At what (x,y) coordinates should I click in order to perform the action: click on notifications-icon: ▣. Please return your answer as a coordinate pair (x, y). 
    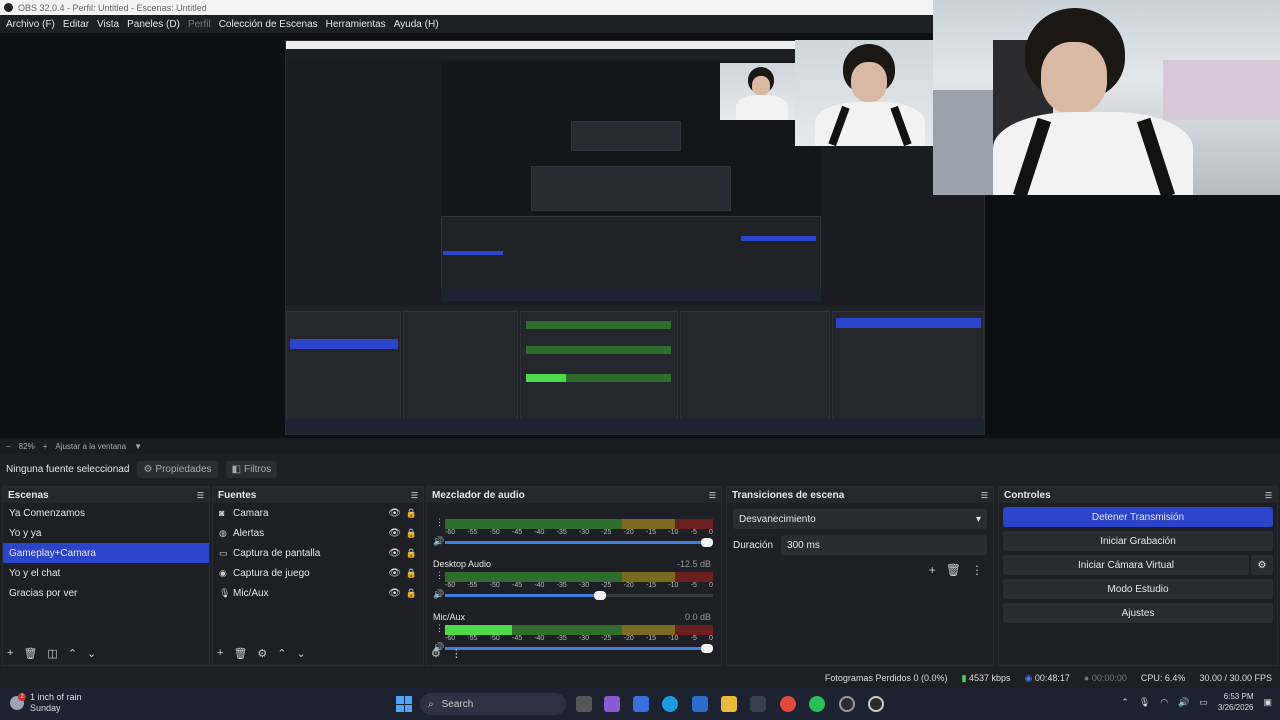
    Looking at the image, I should click on (1267, 702).